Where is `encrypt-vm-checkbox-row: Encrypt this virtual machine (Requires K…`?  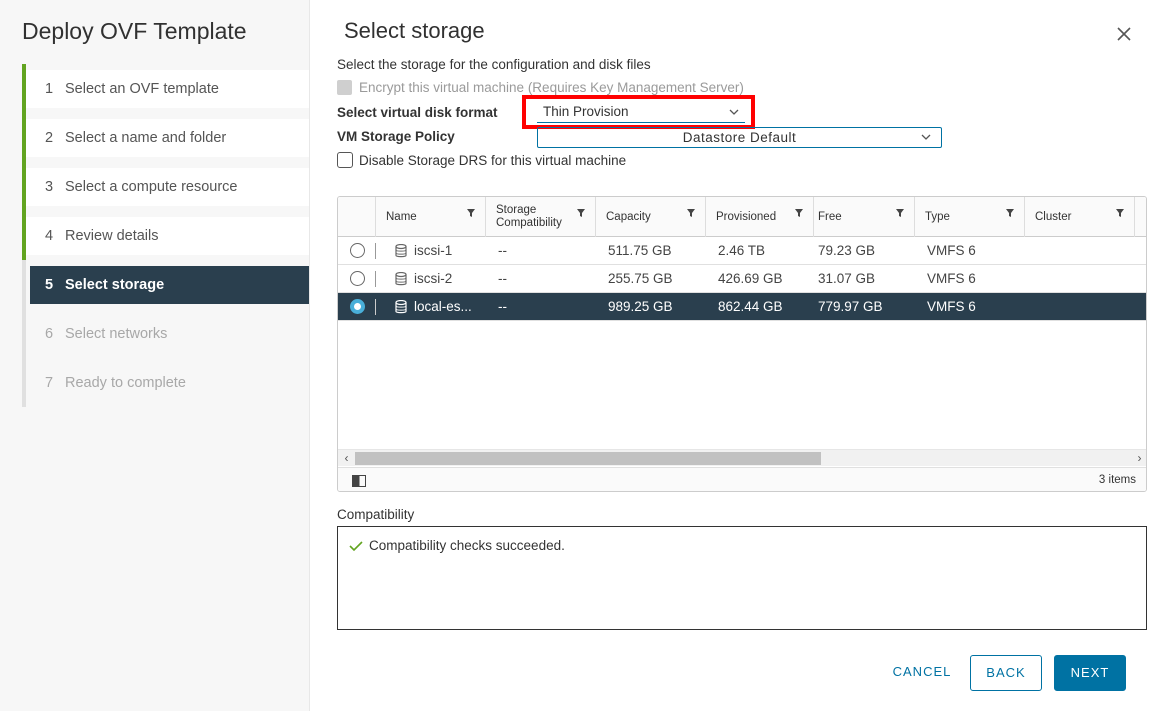
encrypt-vm-checkbox-row: Encrypt this virtual machine (Requires K… is located at coordinates (540, 87).